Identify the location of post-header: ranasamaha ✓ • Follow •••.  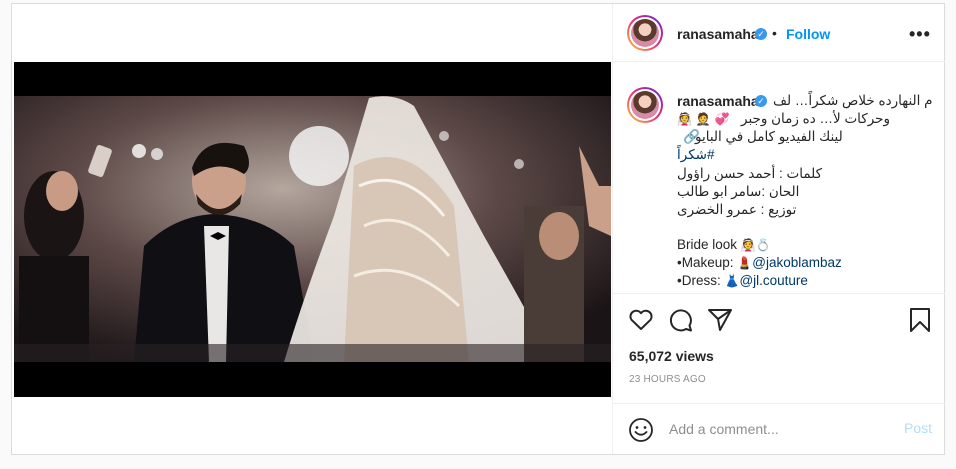
(779, 33).